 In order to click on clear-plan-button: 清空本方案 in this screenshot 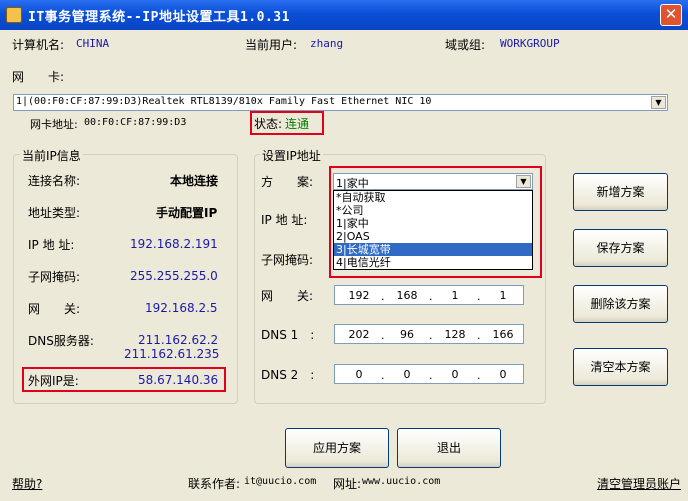, I will do `click(620, 367)`.